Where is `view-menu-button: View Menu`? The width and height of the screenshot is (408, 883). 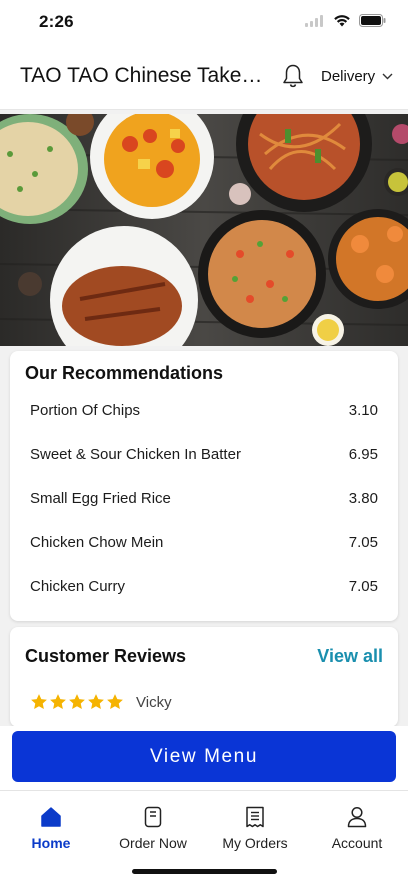 view-menu-button: View Menu is located at coordinates (204, 756).